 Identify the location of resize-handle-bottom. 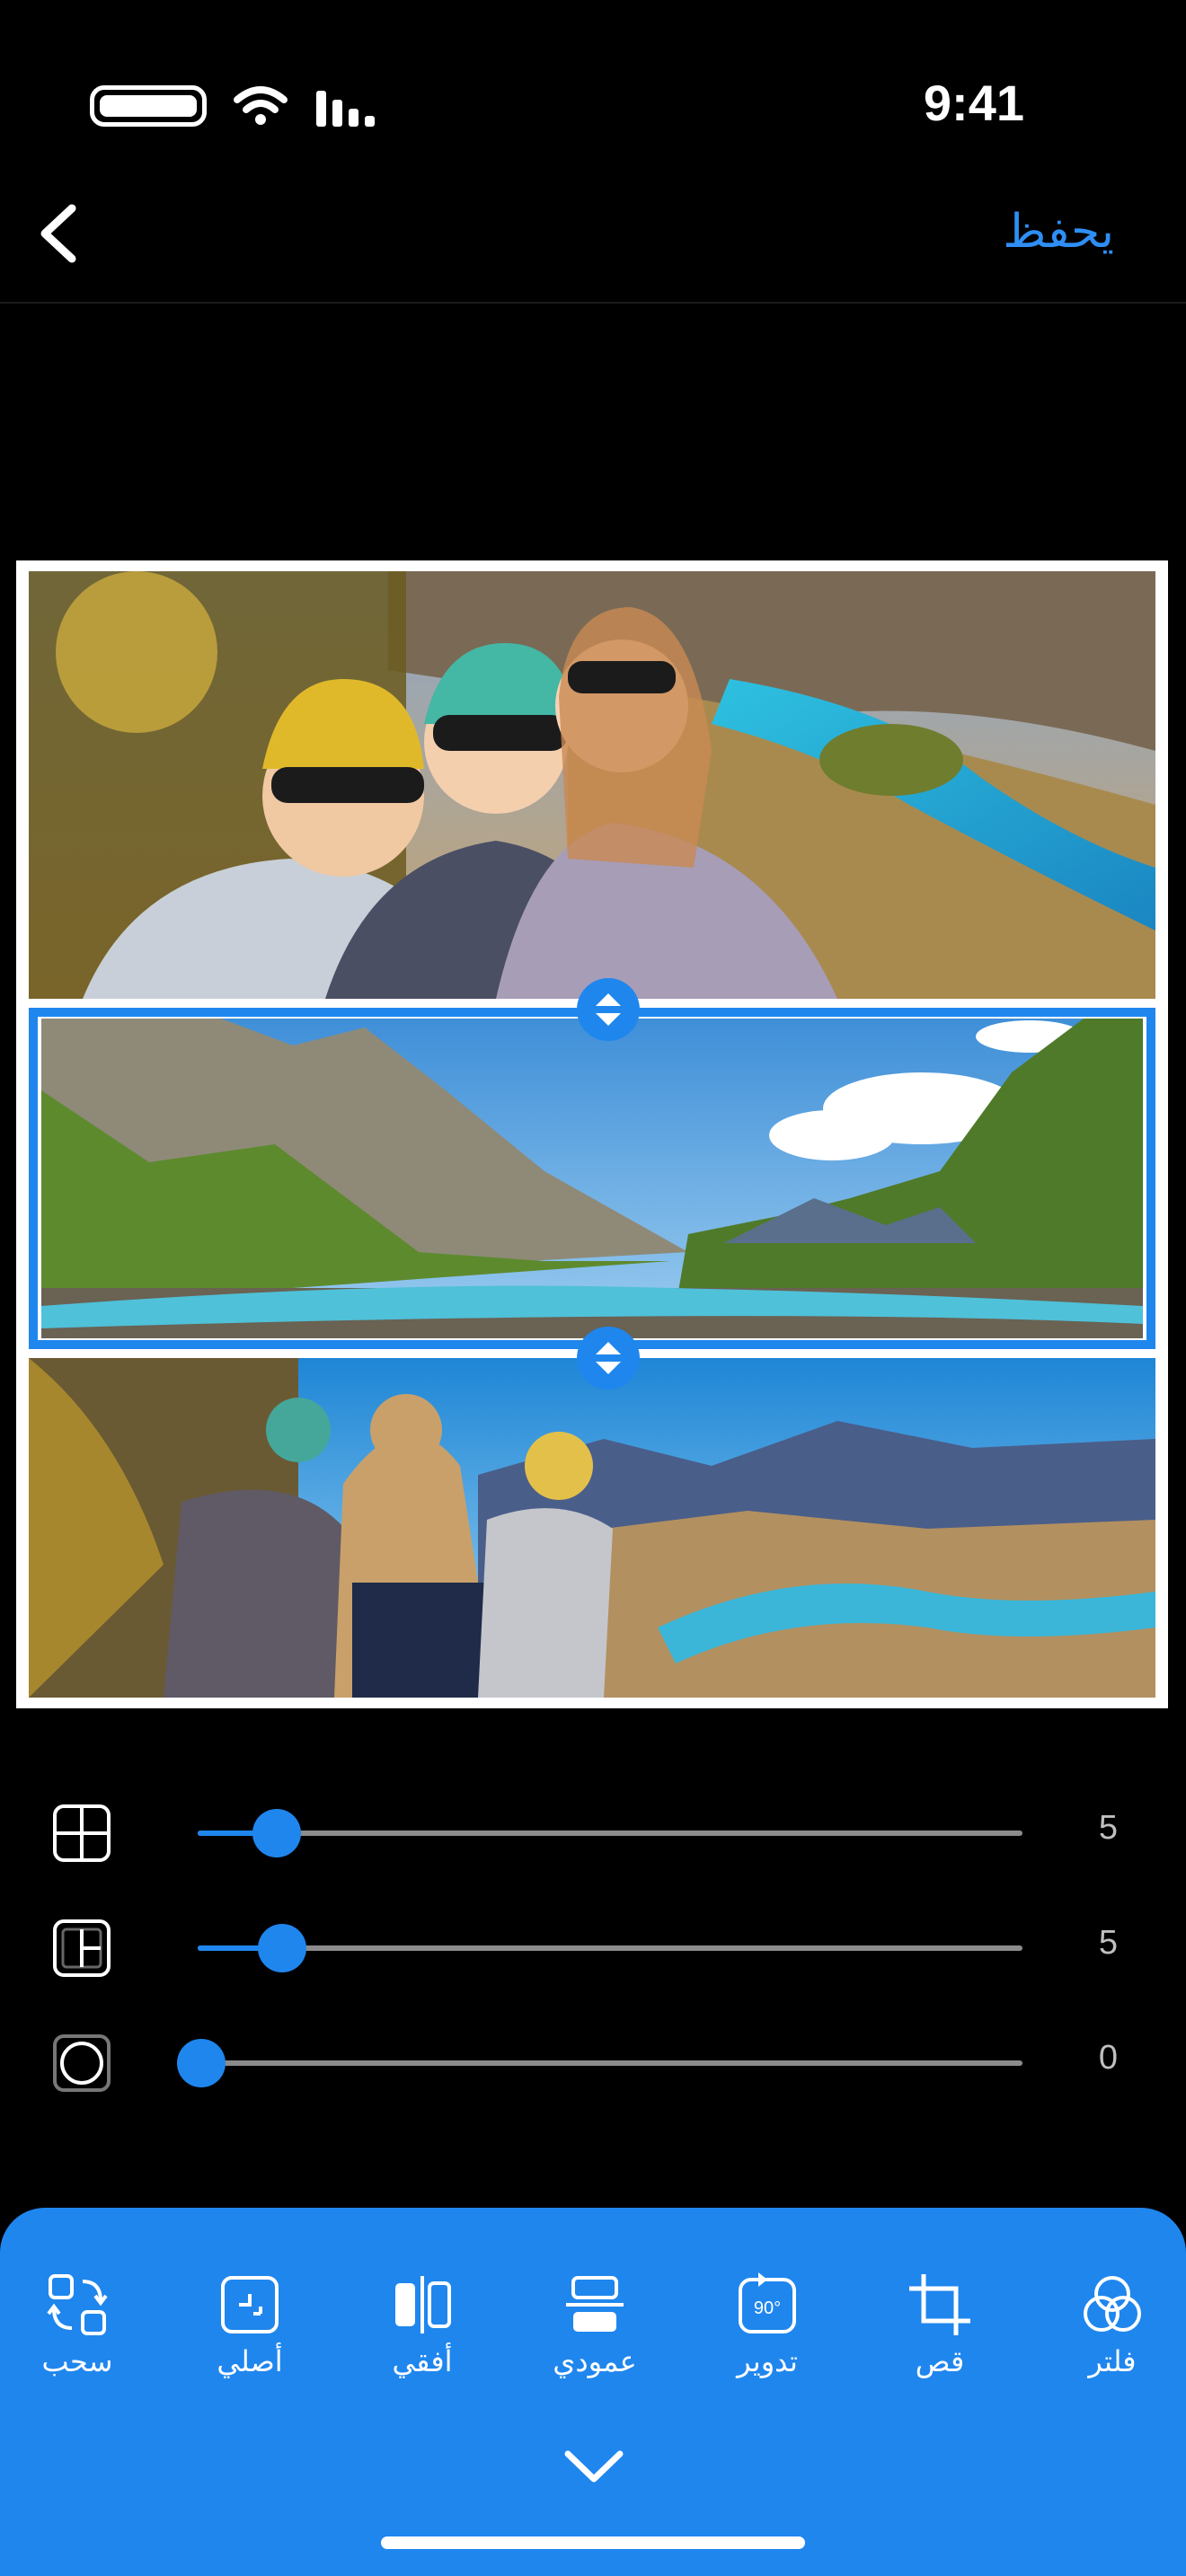
(608, 1358).